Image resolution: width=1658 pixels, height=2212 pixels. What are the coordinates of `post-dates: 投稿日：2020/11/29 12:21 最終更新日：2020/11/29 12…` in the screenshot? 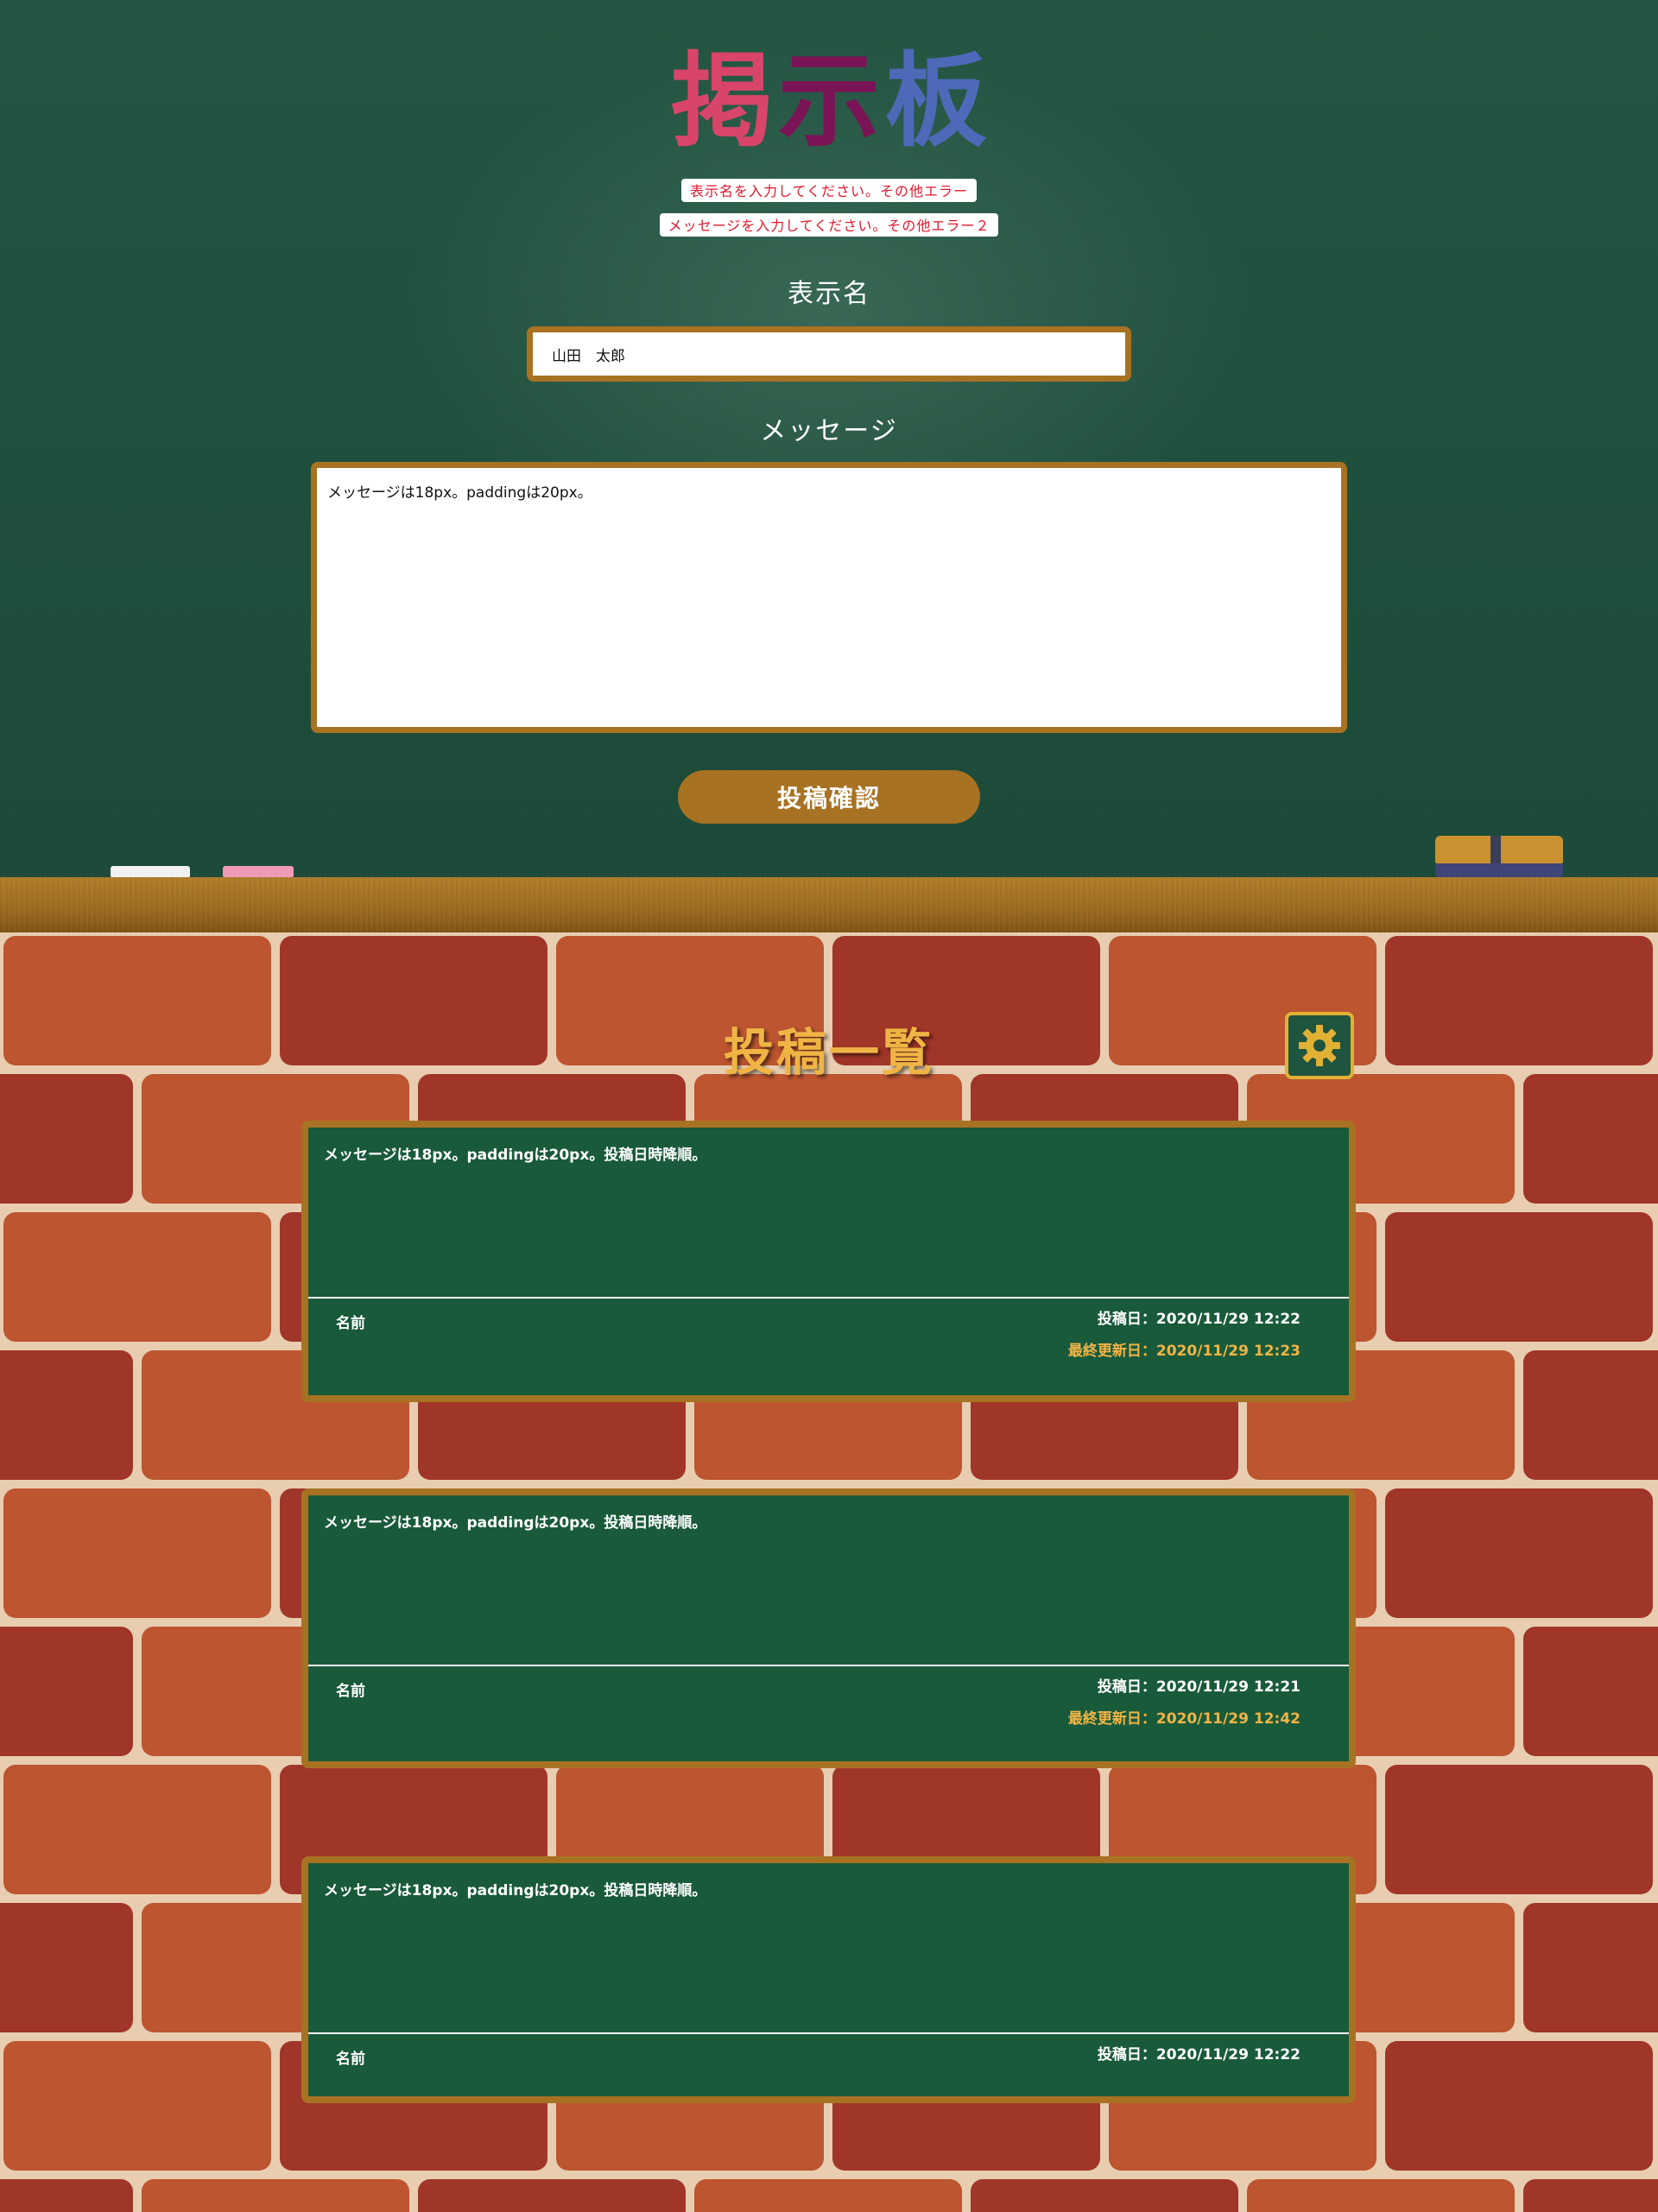 It's located at (1184, 1703).